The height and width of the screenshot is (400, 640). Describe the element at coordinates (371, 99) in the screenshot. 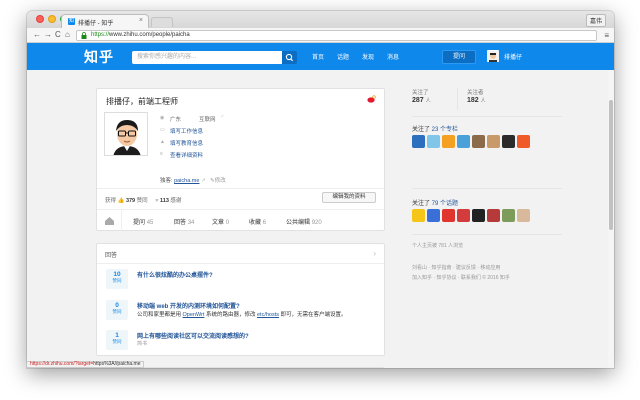

I see `weibo-icon` at that location.